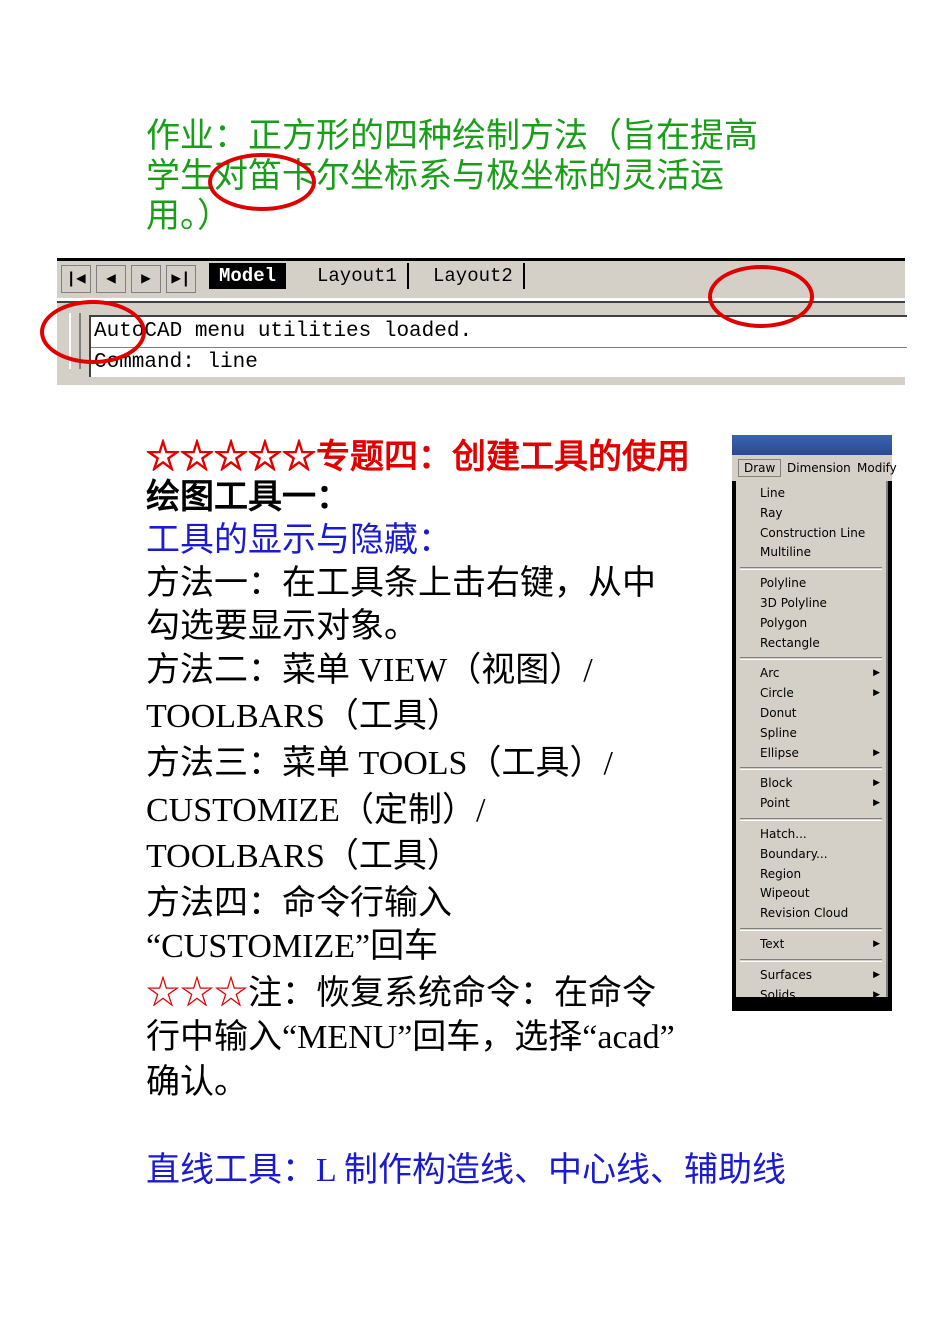 Image resolution: width=950 pixels, height=1344 pixels. What do you see at coordinates (760, 468) in the screenshot?
I see `menu-draw: Draw` at bounding box center [760, 468].